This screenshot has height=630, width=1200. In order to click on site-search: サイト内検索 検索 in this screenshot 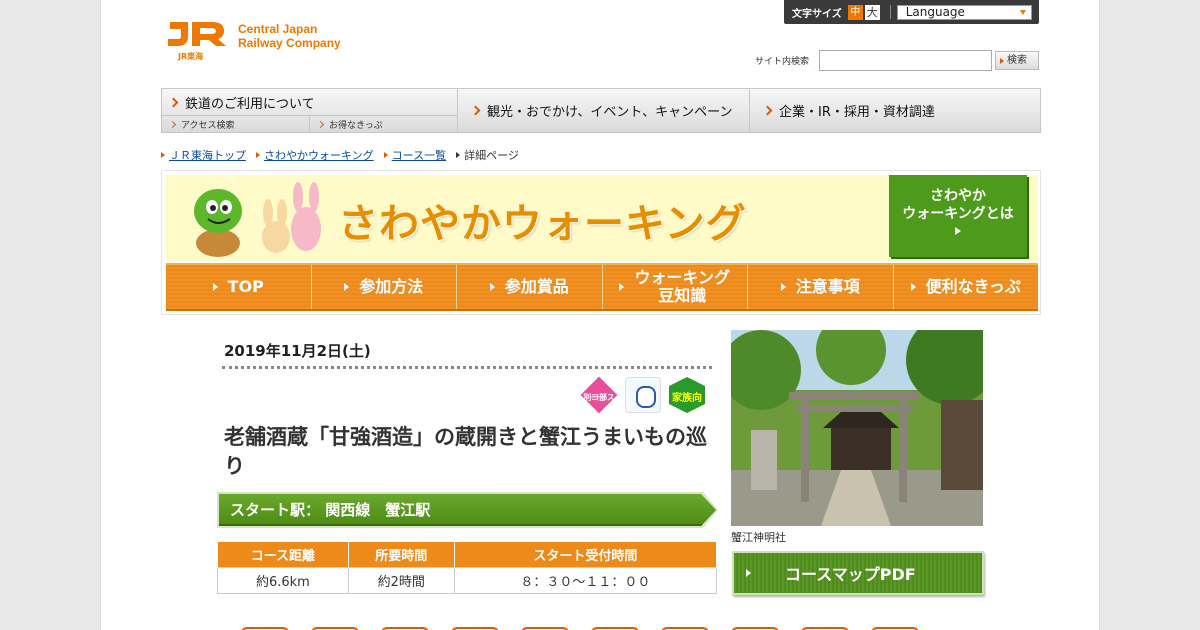, I will do `click(897, 60)`.